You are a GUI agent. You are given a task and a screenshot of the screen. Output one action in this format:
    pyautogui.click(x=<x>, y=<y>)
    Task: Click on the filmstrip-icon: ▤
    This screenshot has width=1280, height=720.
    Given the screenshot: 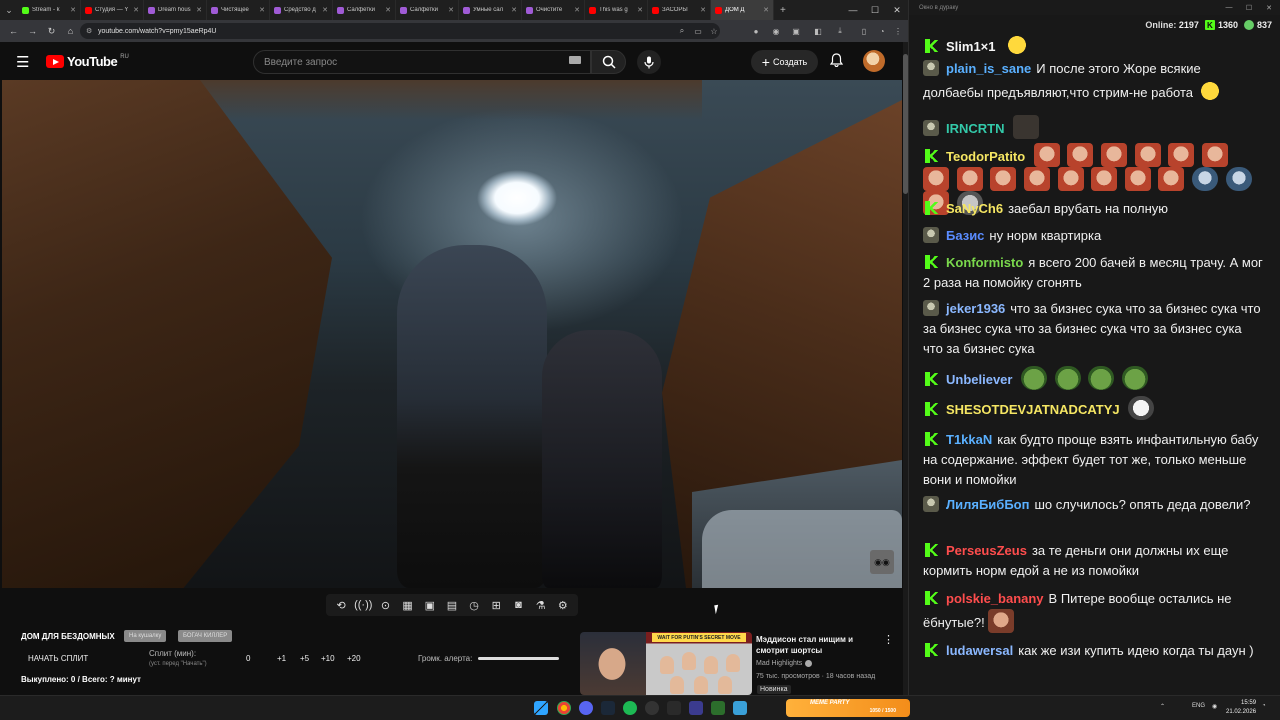 What is the action you would take?
    pyautogui.click(x=452, y=605)
    